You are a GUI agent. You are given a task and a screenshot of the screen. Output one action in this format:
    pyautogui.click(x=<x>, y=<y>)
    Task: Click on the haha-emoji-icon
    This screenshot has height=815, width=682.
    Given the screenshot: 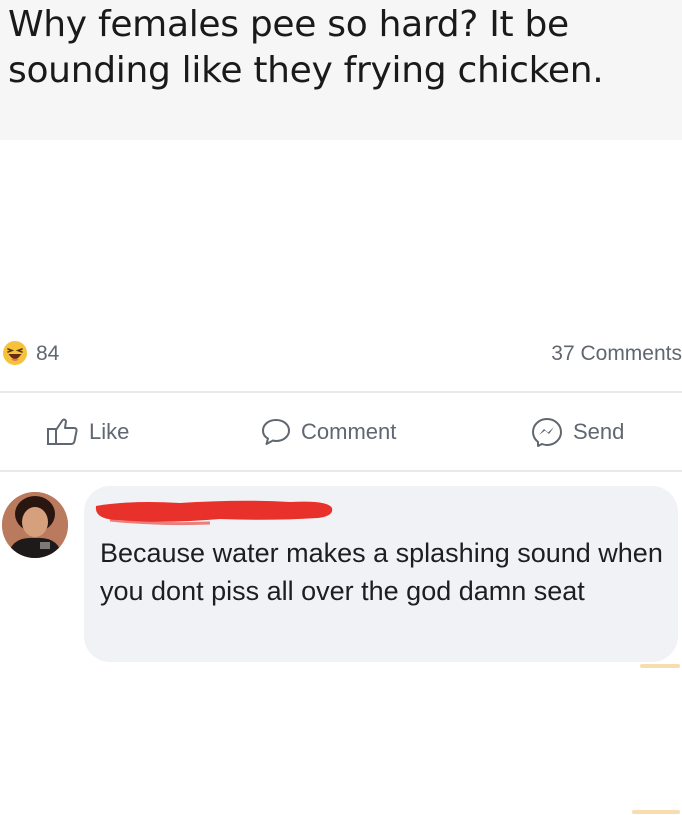 What is the action you would take?
    pyautogui.click(x=15, y=353)
    